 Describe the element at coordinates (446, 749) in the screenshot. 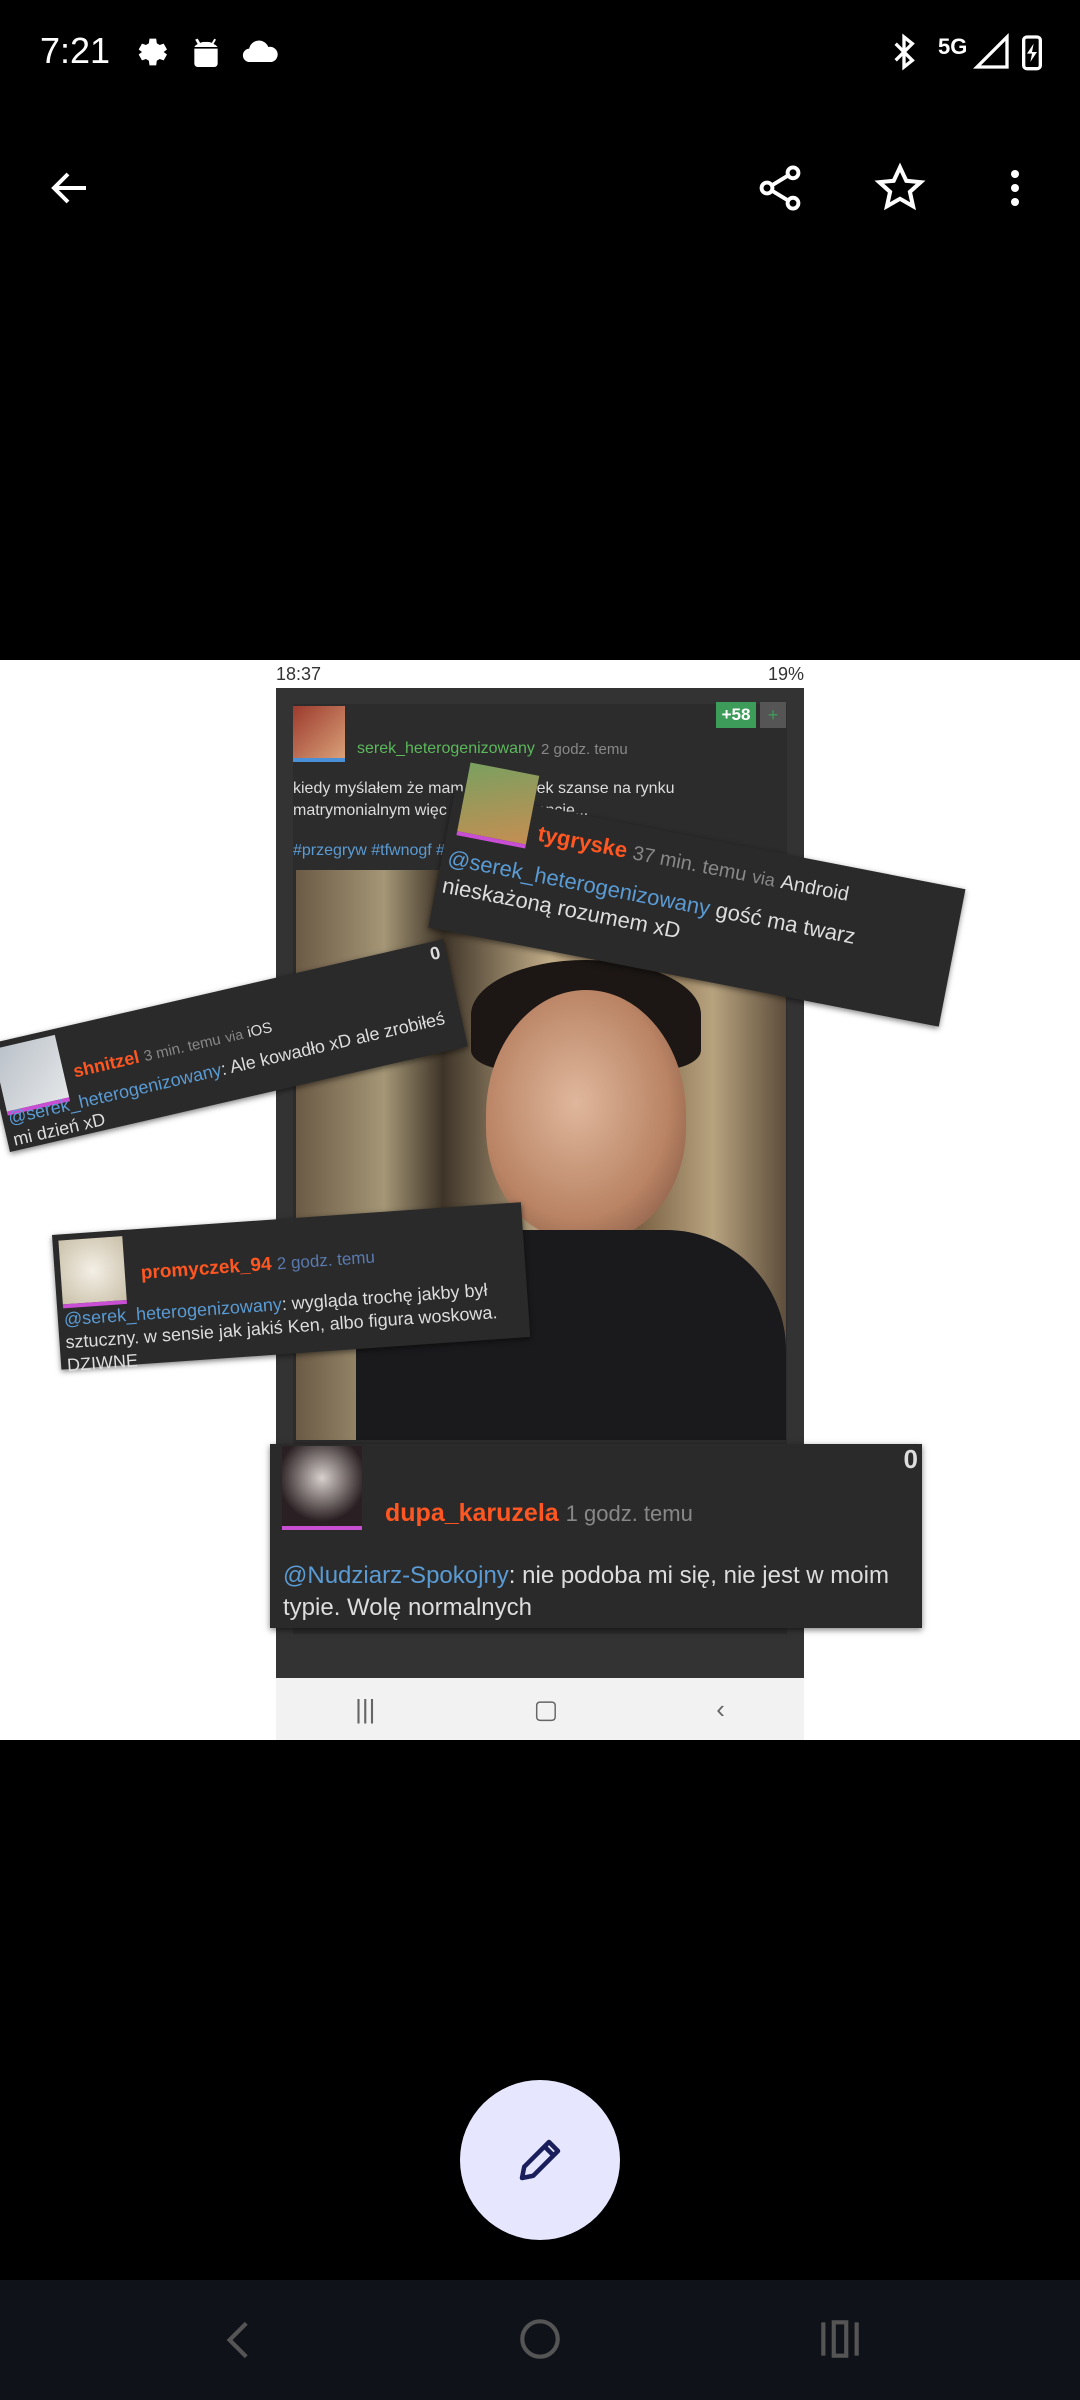

I see `post-username: serek_heterogenizowany` at that location.